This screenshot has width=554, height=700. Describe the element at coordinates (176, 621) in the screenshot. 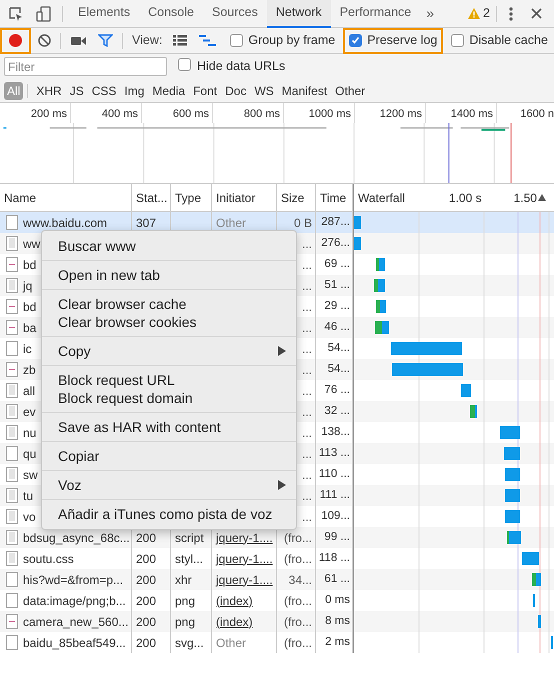

I see `request-row: camera_new_560... 200 png (index) (fro... 8 ms` at that location.